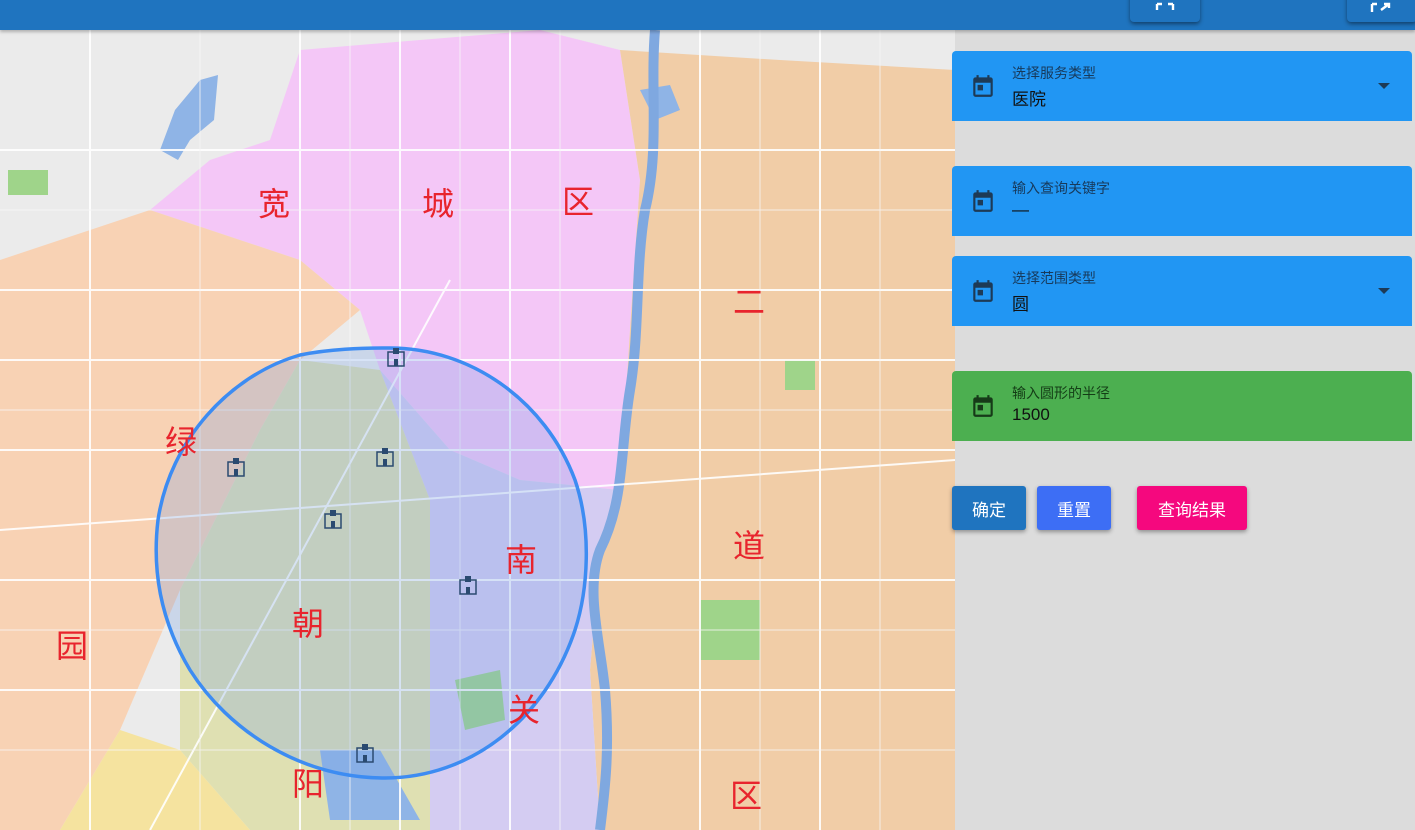 The height and width of the screenshot is (830, 1415). Describe the element at coordinates (989, 508) in the screenshot. I see `confirm-button: 确定` at that location.